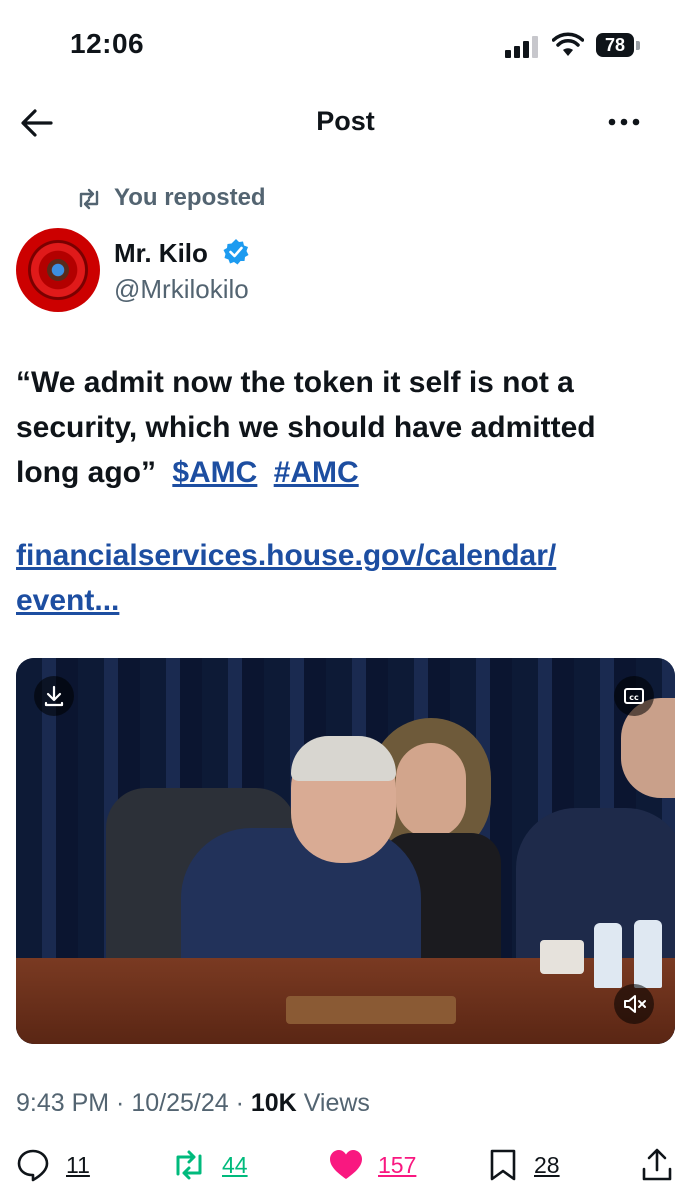  What do you see at coordinates (107, 43) in the screenshot?
I see `status-time: 12:06` at bounding box center [107, 43].